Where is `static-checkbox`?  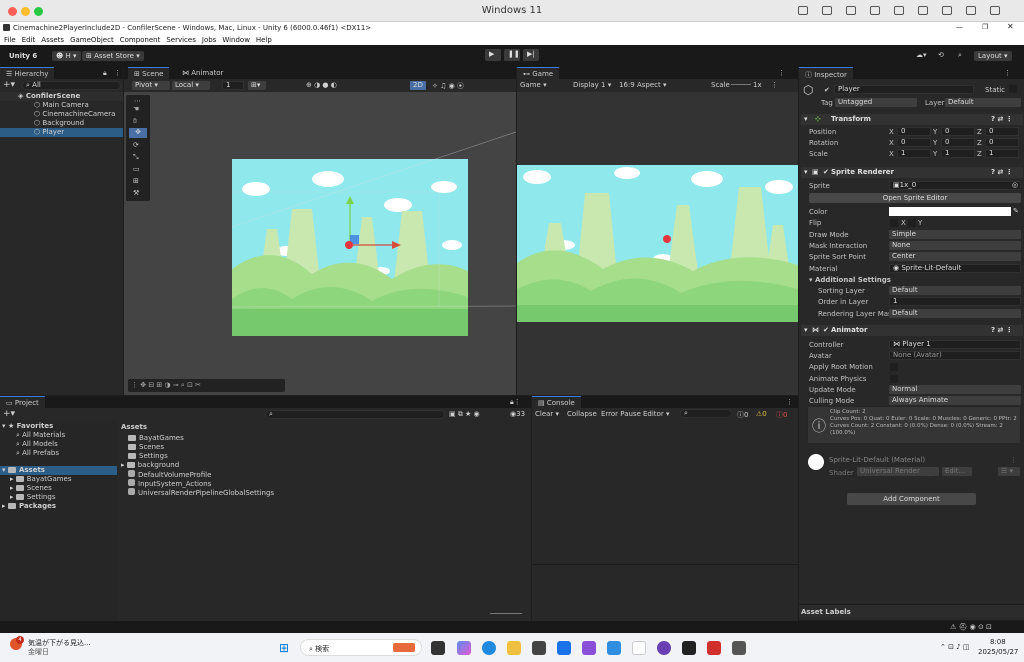 static-checkbox is located at coordinates (1013, 89).